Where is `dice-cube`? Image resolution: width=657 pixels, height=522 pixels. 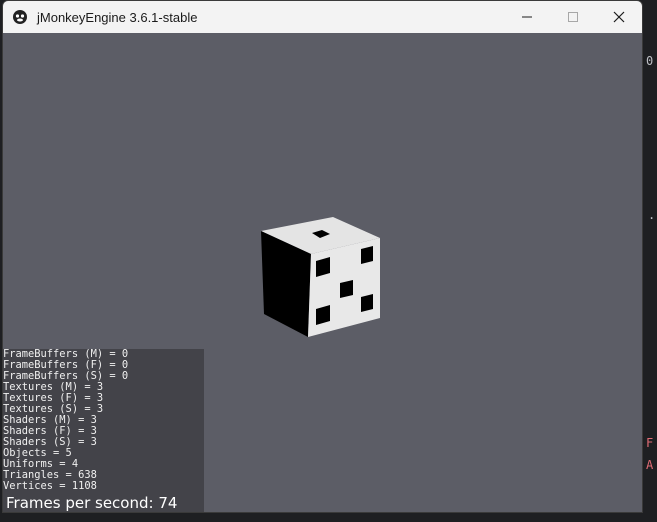
dice-cube is located at coordinates (320, 277).